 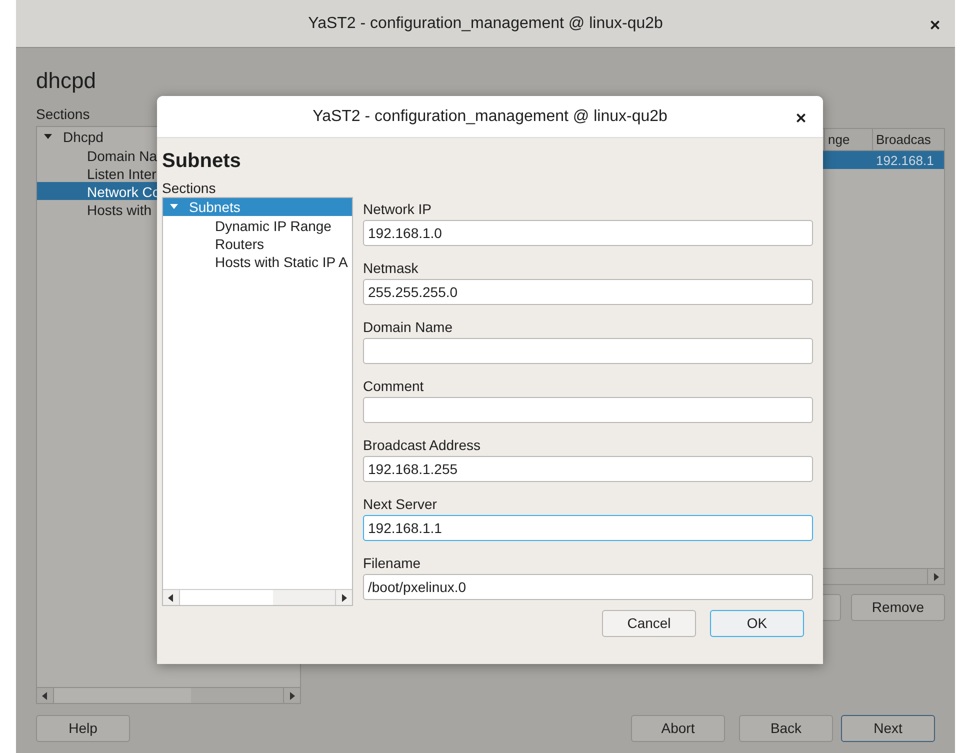 What do you see at coordinates (257, 207) in the screenshot?
I see `tree-item: Subnets` at bounding box center [257, 207].